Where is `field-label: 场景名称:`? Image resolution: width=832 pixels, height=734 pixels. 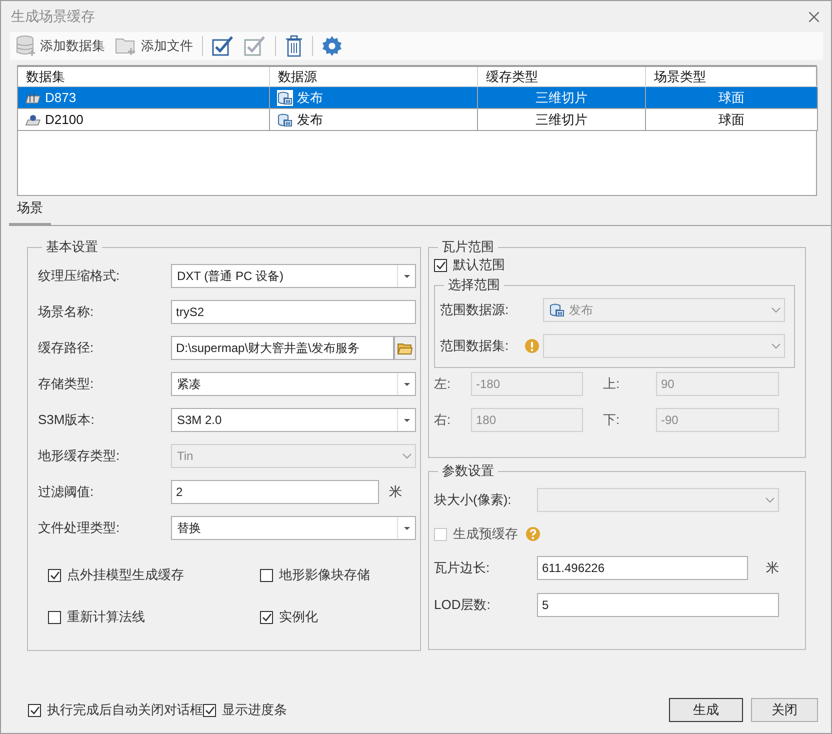
field-label: 场景名称: is located at coordinates (66, 312).